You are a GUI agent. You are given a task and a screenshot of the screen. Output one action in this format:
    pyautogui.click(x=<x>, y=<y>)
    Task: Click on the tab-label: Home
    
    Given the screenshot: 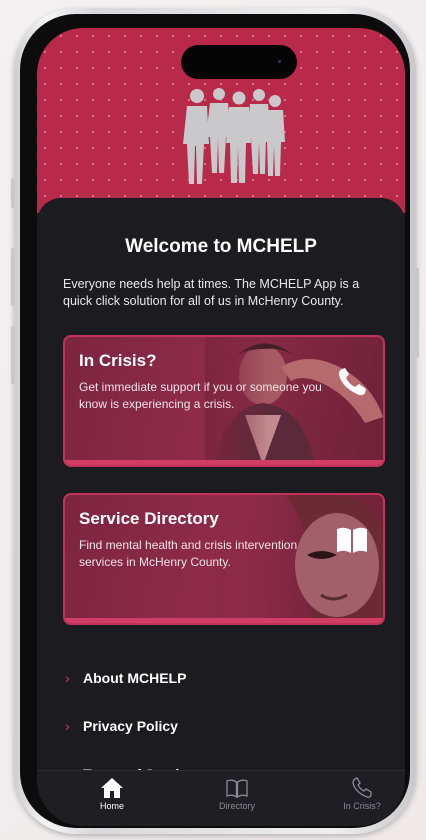 What is the action you would take?
    pyautogui.click(x=111, y=806)
    